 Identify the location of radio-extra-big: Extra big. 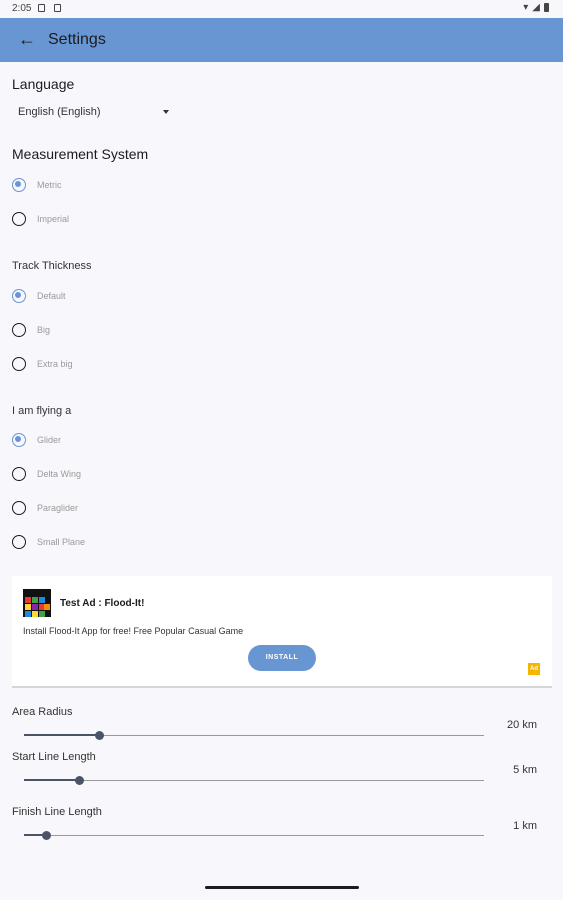
(112, 365).